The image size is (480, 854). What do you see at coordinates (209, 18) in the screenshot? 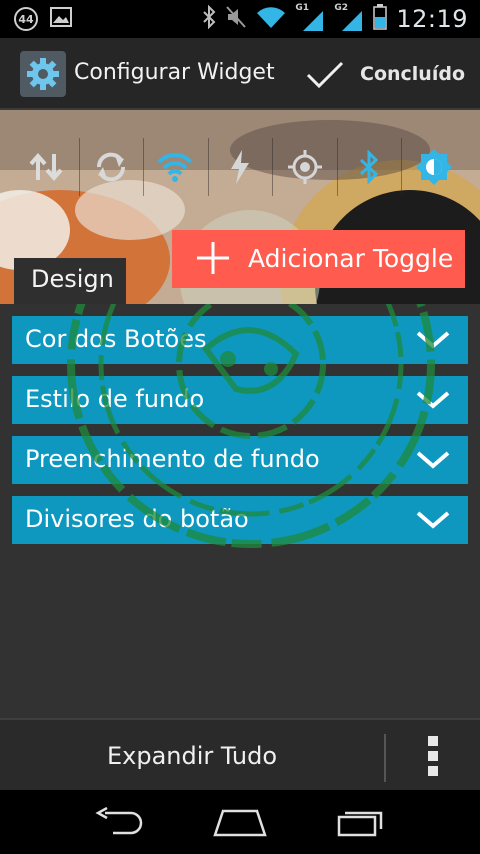
I see `bluetooth-status-icon` at bounding box center [209, 18].